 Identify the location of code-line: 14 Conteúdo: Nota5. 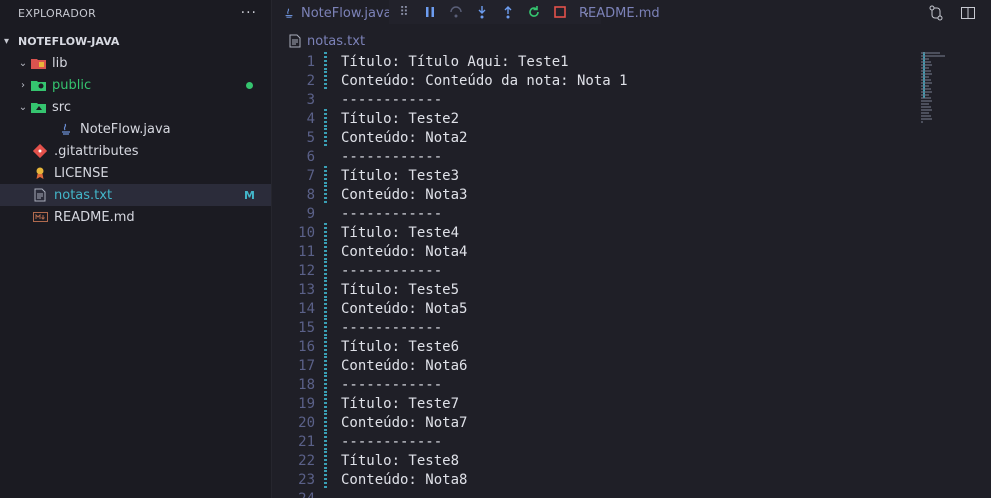
(597, 308).